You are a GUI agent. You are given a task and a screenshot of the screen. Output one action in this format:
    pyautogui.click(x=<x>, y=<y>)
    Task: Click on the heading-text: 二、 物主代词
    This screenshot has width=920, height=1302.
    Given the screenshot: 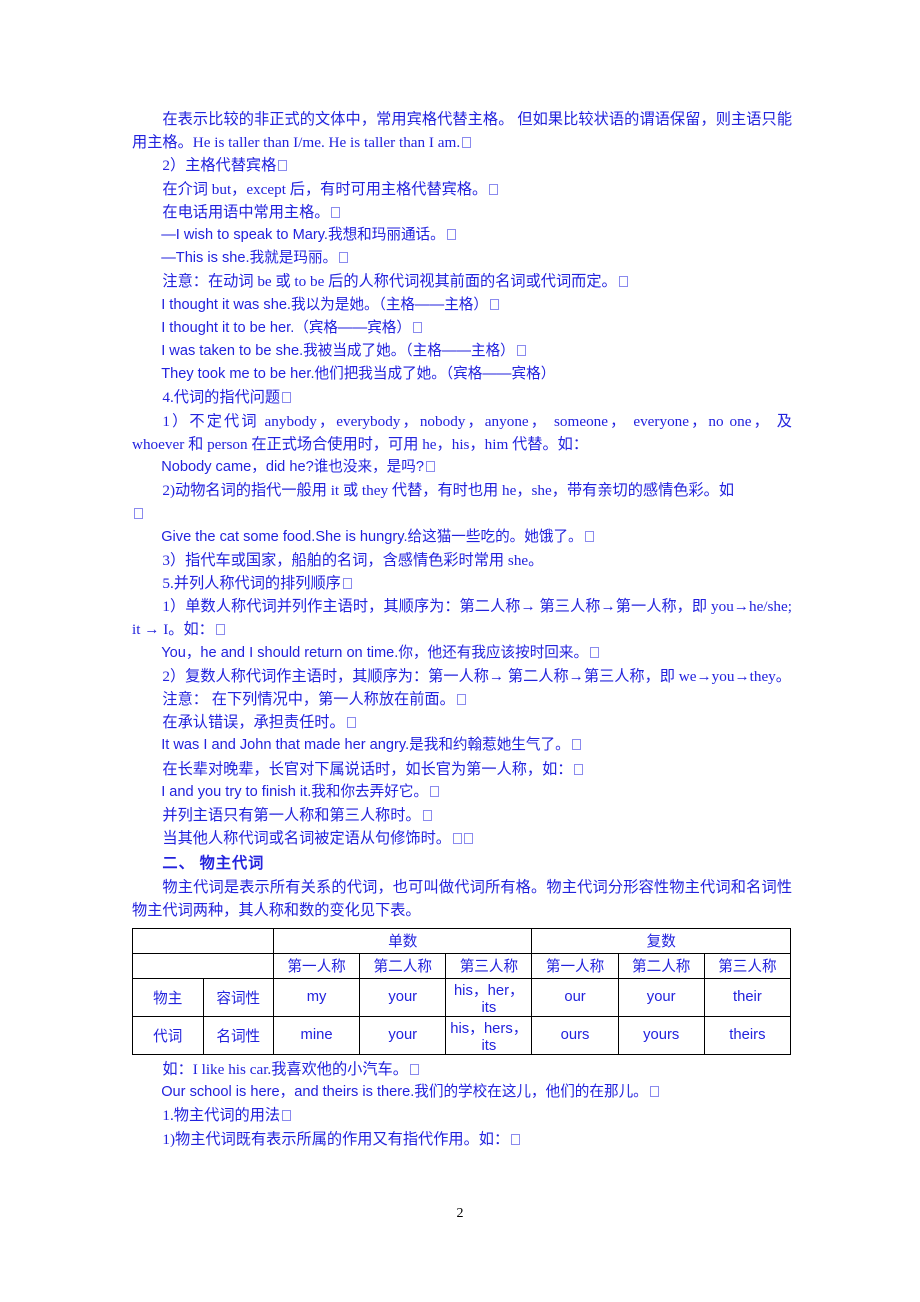 What is the action you would take?
    pyautogui.click(x=213, y=863)
    